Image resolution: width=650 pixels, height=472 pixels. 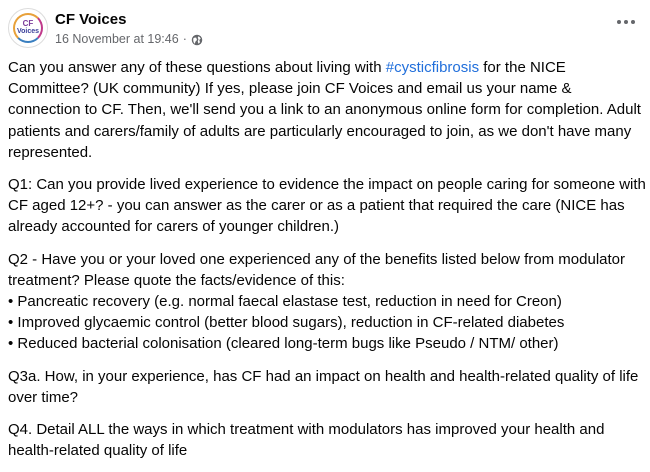 I want to click on avatar-text-voices: Voices, so click(x=28, y=31).